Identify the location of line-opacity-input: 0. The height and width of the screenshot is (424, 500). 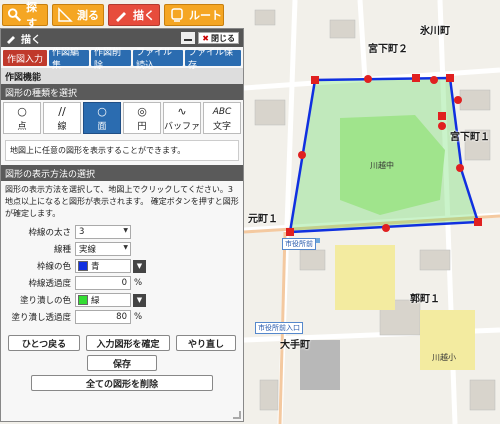
(103, 283).